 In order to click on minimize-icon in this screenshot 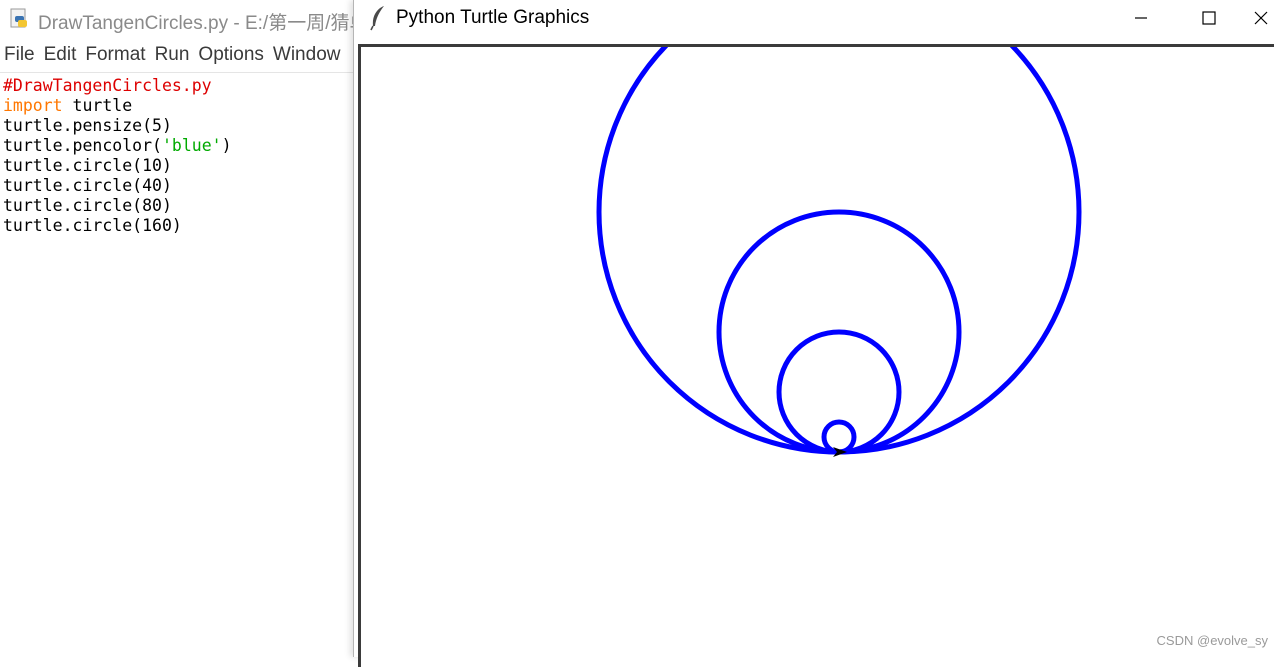, I will do `click(1141, 18)`.